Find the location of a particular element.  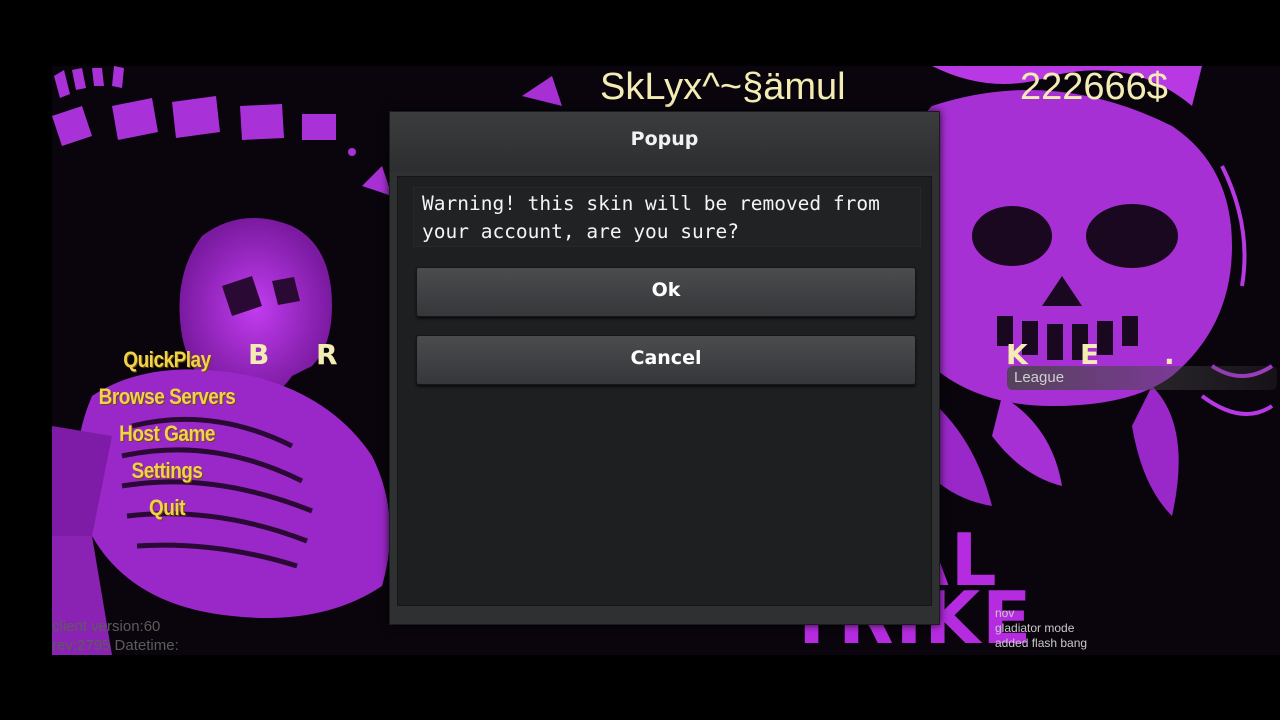

patch-note-line: nov is located at coordinates (1005, 613).